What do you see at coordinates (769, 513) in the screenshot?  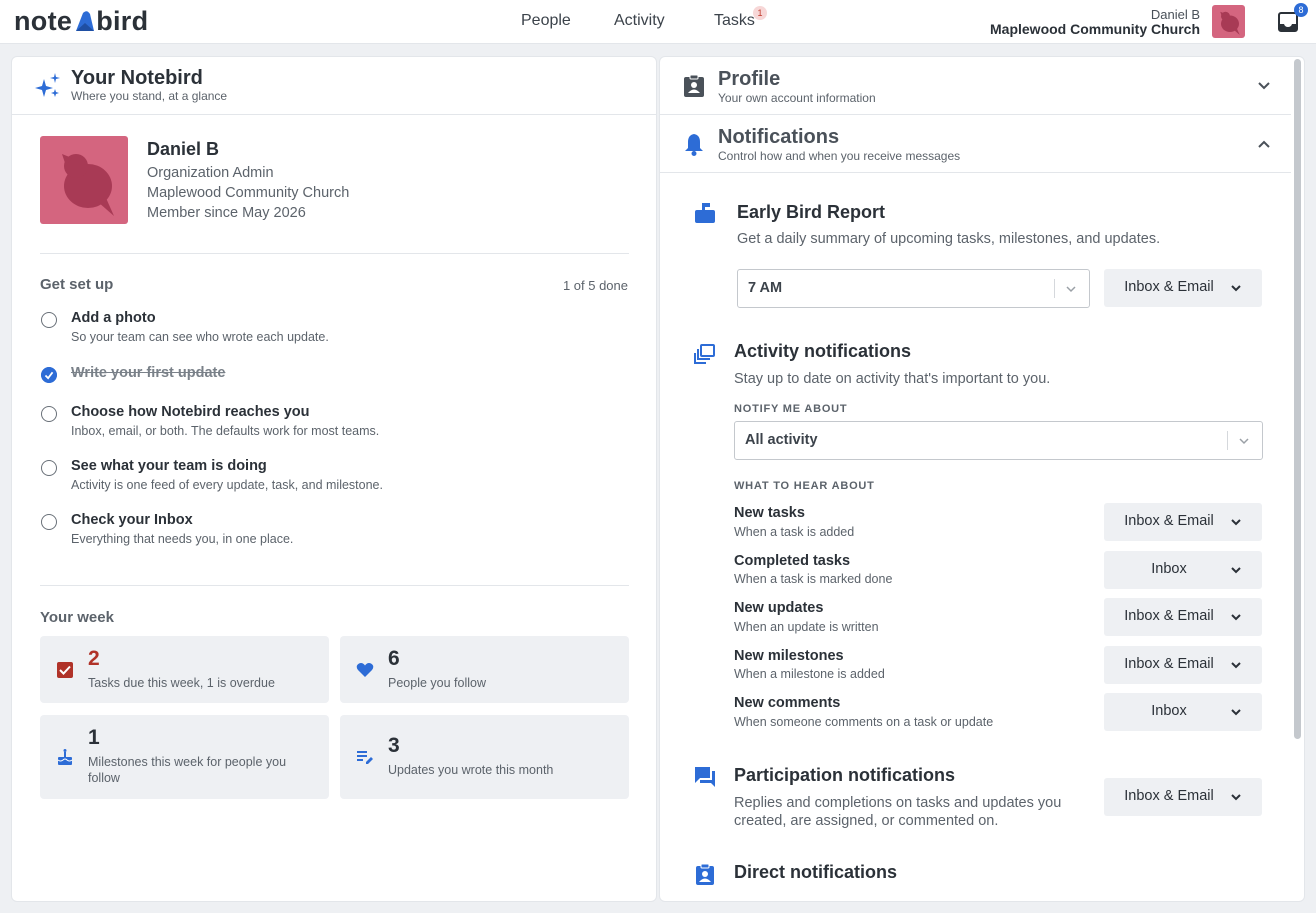 I see `pref-title: New tasks` at bounding box center [769, 513].